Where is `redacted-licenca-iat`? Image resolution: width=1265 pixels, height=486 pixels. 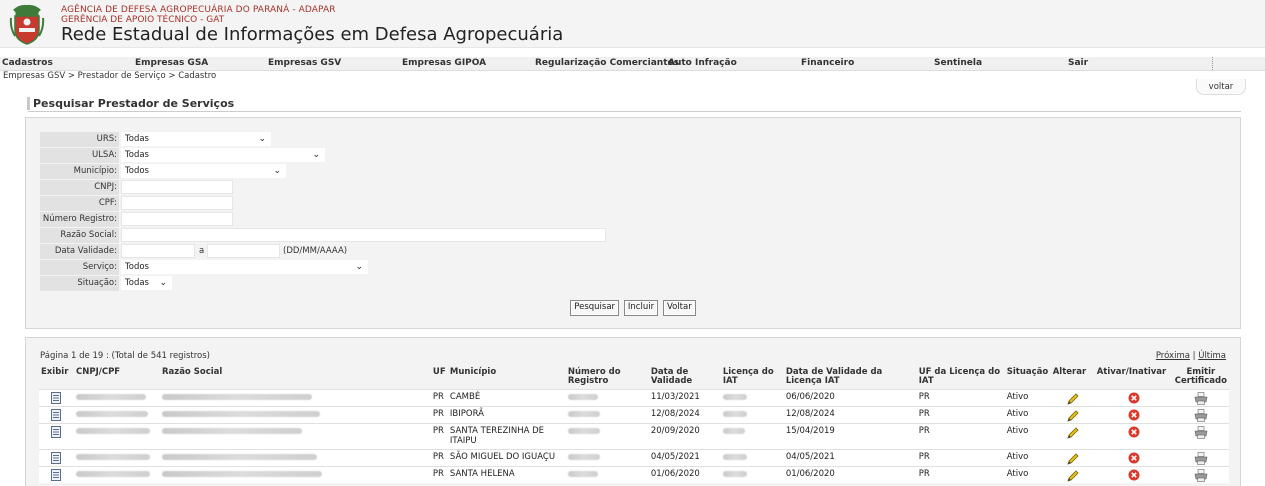
redacted-licenca-iat is located at coordinates (733, 430).